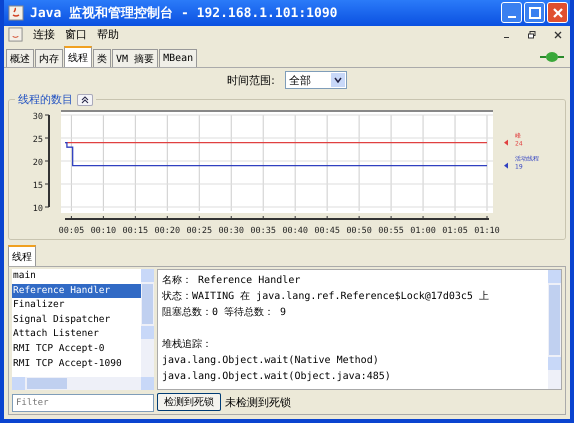 The image size is (574, 423). What do you see at coordinates (231, 231) in the screenshot?
I see `x-tick-label: 00:30` at bounding box center [231, 231].